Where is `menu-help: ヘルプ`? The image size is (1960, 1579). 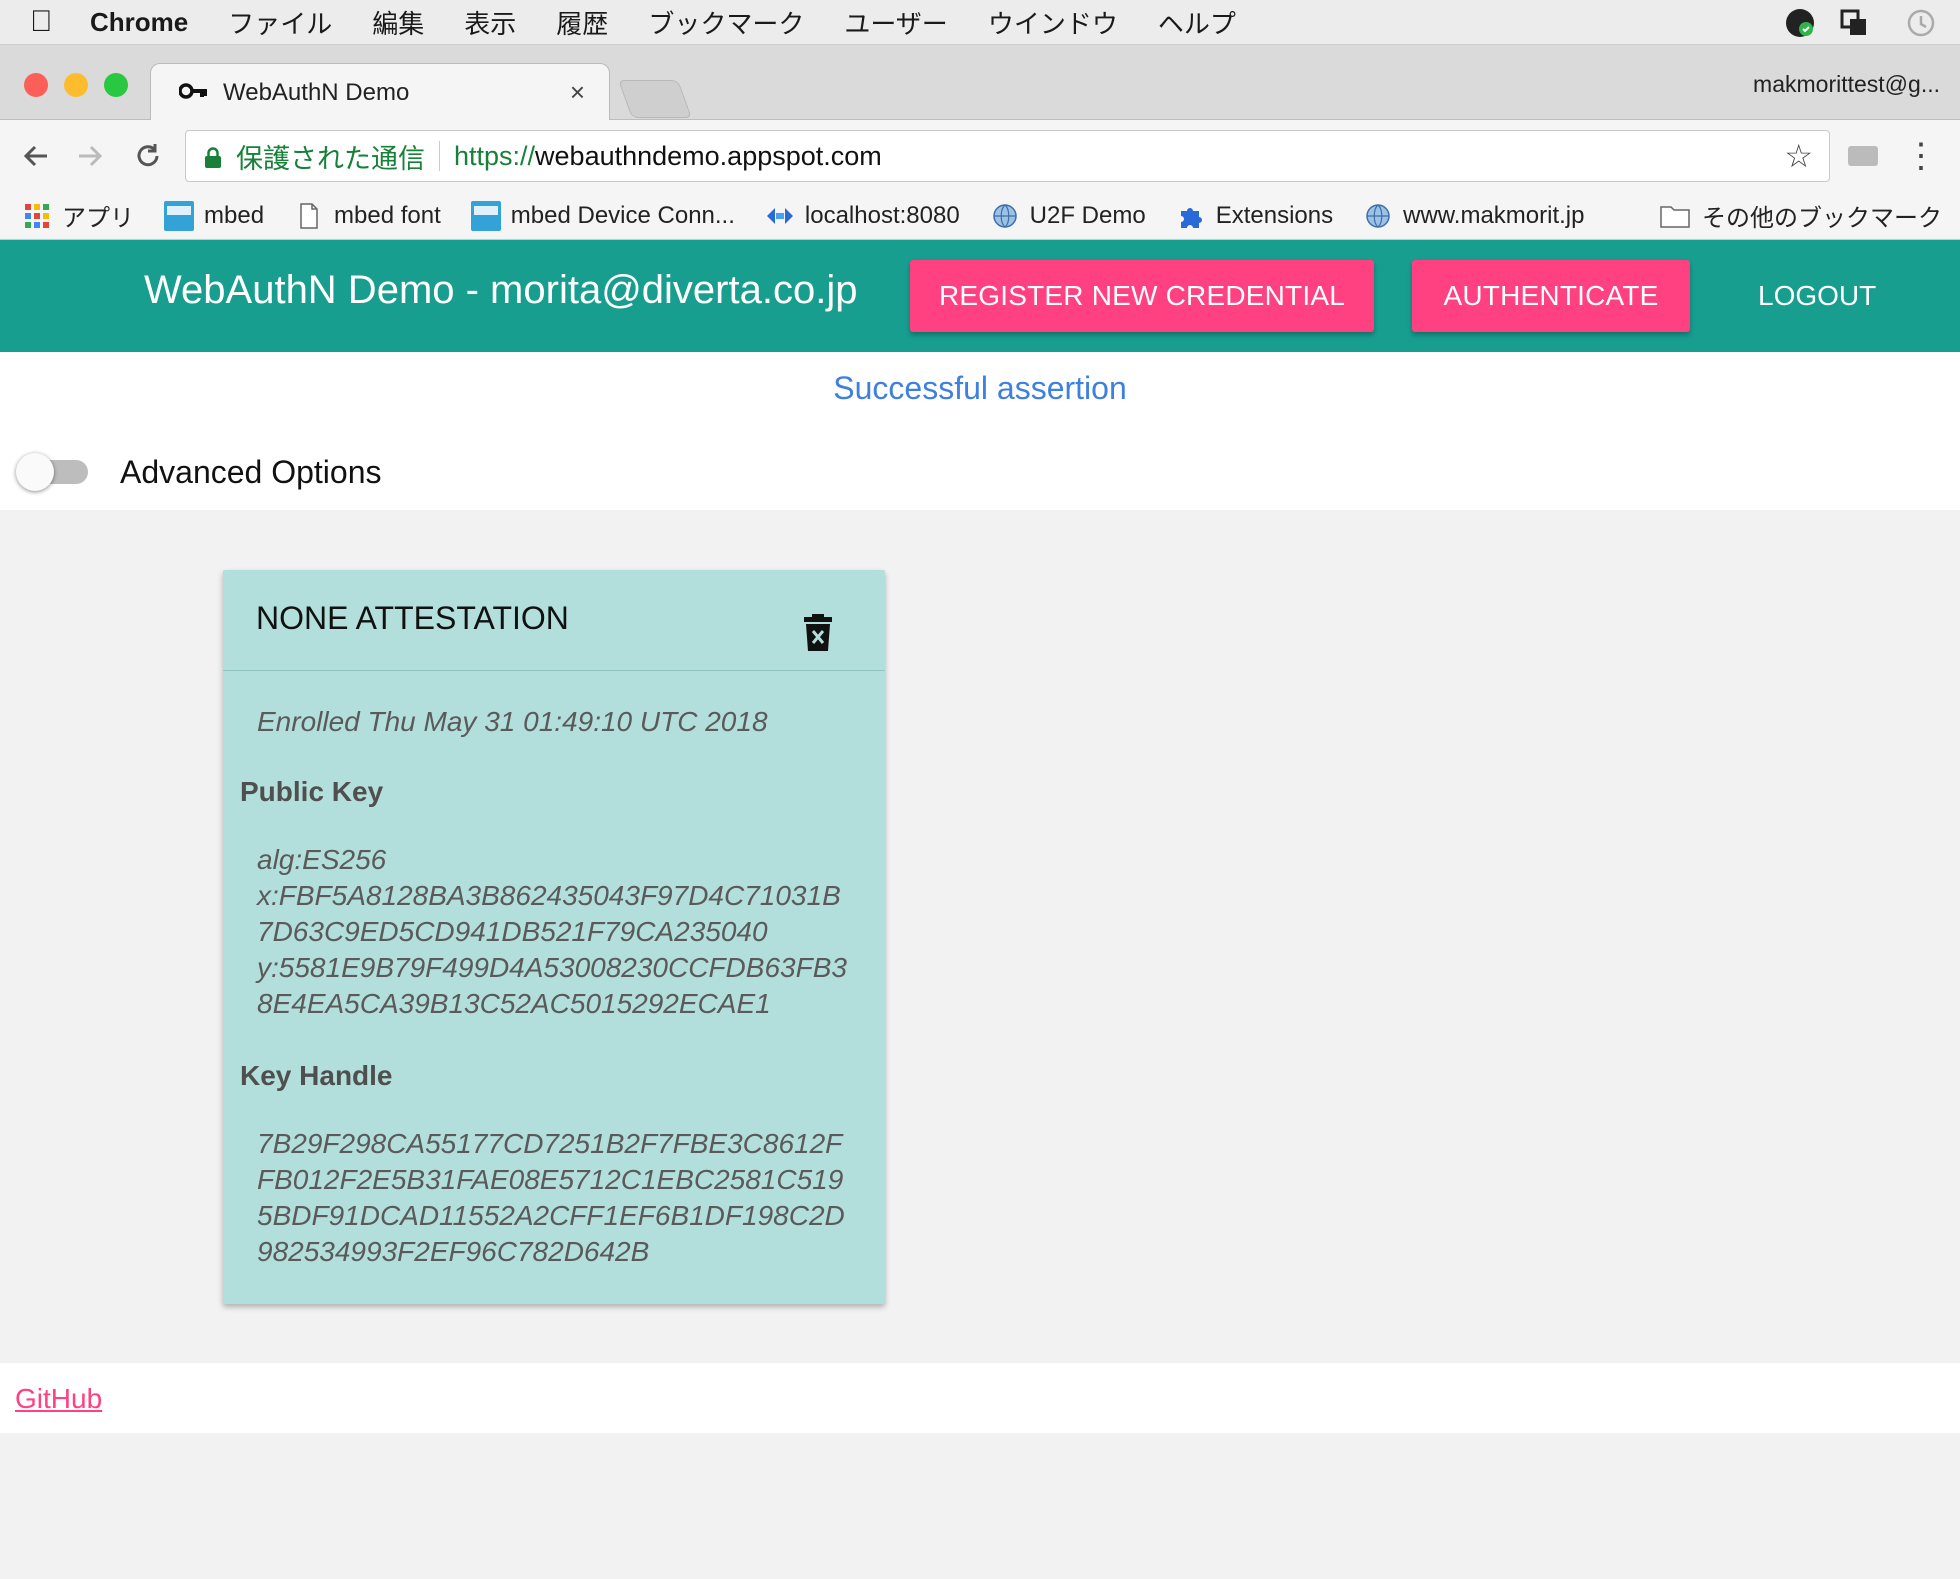 menu-help: ヘルプ is located at coordinates (1197, 22).